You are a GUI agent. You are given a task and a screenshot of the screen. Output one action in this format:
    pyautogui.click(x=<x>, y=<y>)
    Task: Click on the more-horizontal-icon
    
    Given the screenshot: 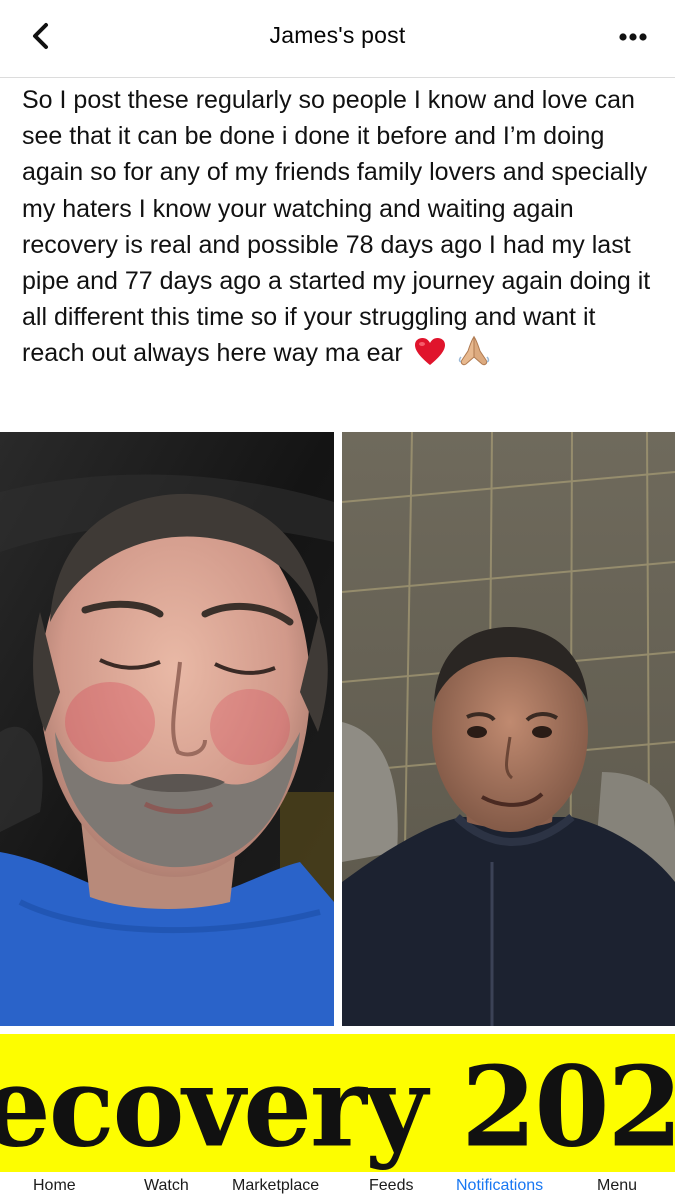 What is the action you would take?
    pyautogui.click(x=633, y=37)
    